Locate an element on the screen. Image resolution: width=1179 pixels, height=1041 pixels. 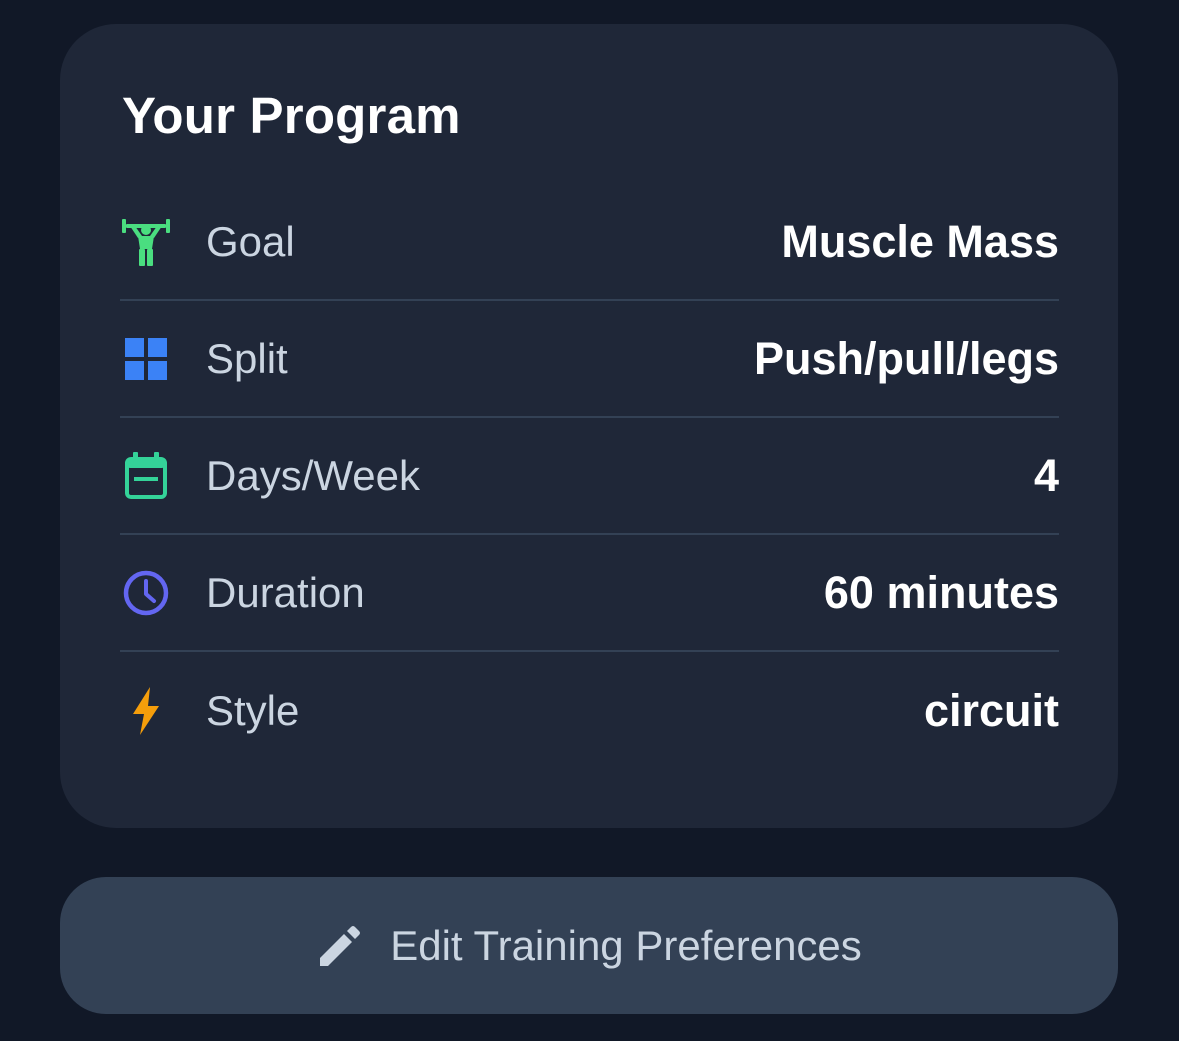
edit-training-preferences-button: Edit Training Preferences is located at coordinates (589, 945).